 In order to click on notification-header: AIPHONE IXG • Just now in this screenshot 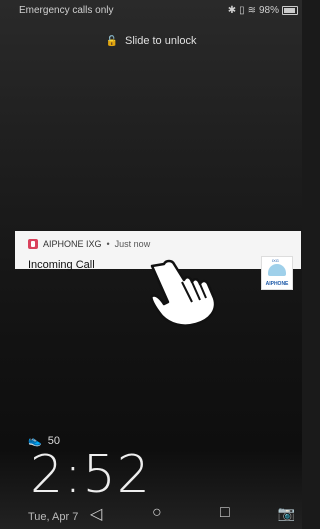, I will do `click(89, 244)`.